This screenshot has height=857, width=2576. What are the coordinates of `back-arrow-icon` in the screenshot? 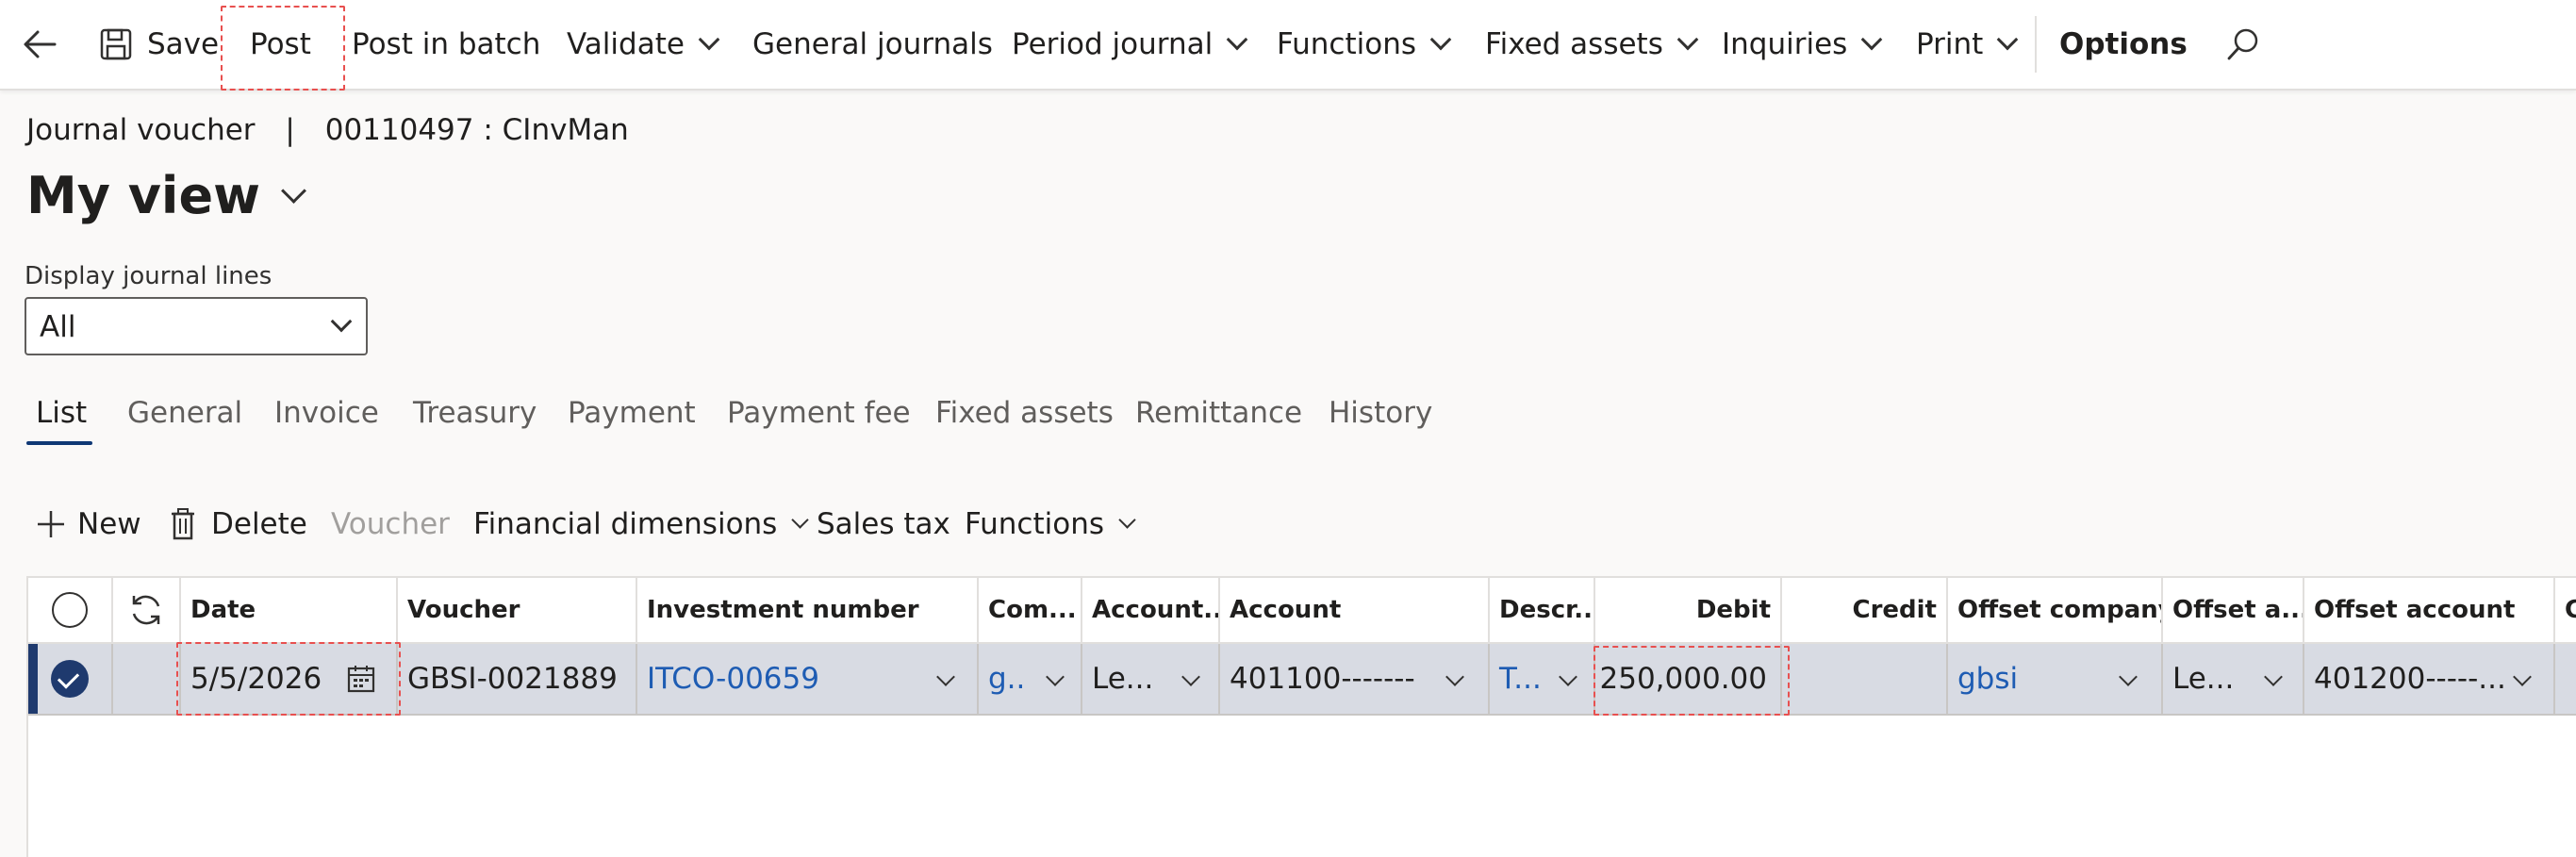 It's located at (39, 44).